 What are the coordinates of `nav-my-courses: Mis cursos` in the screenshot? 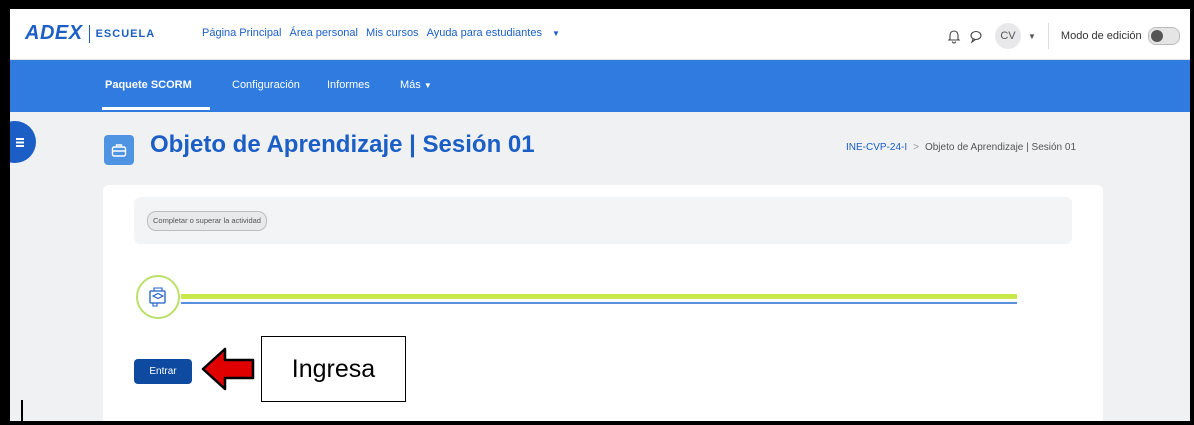 It's located at (392, 33).